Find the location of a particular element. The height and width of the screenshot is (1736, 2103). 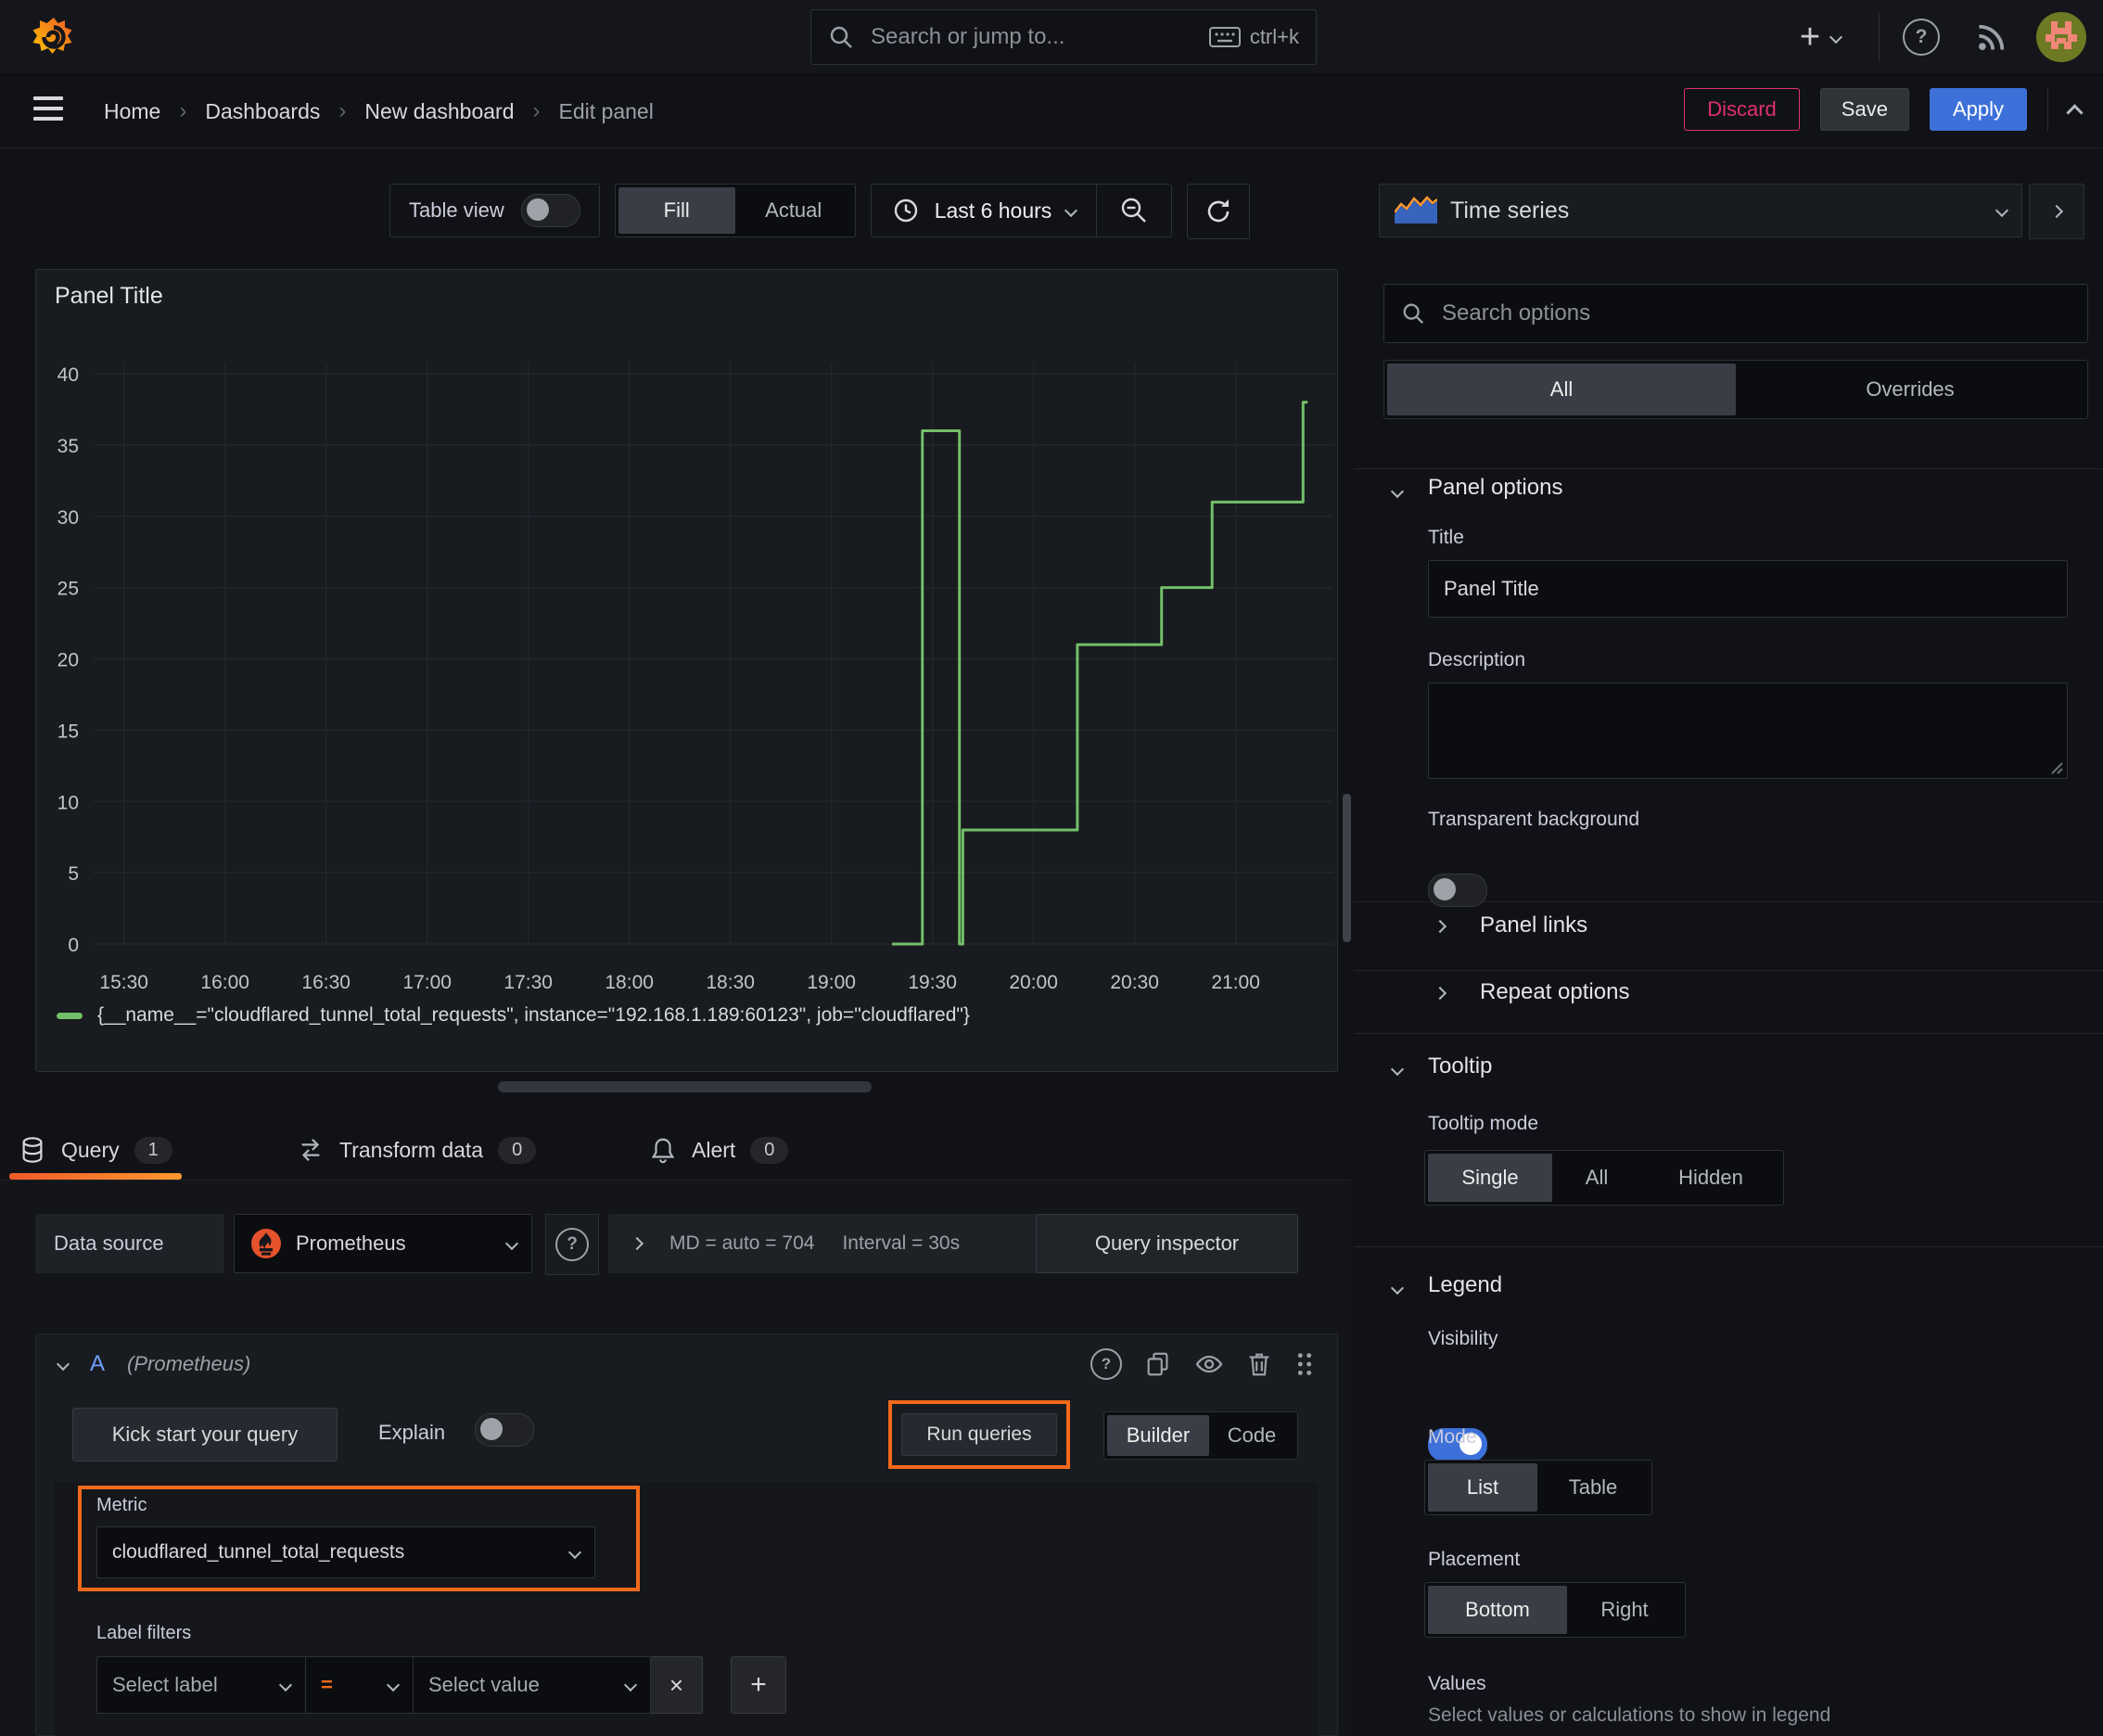

legend-series-marker is located at coordinates (70, 1015).